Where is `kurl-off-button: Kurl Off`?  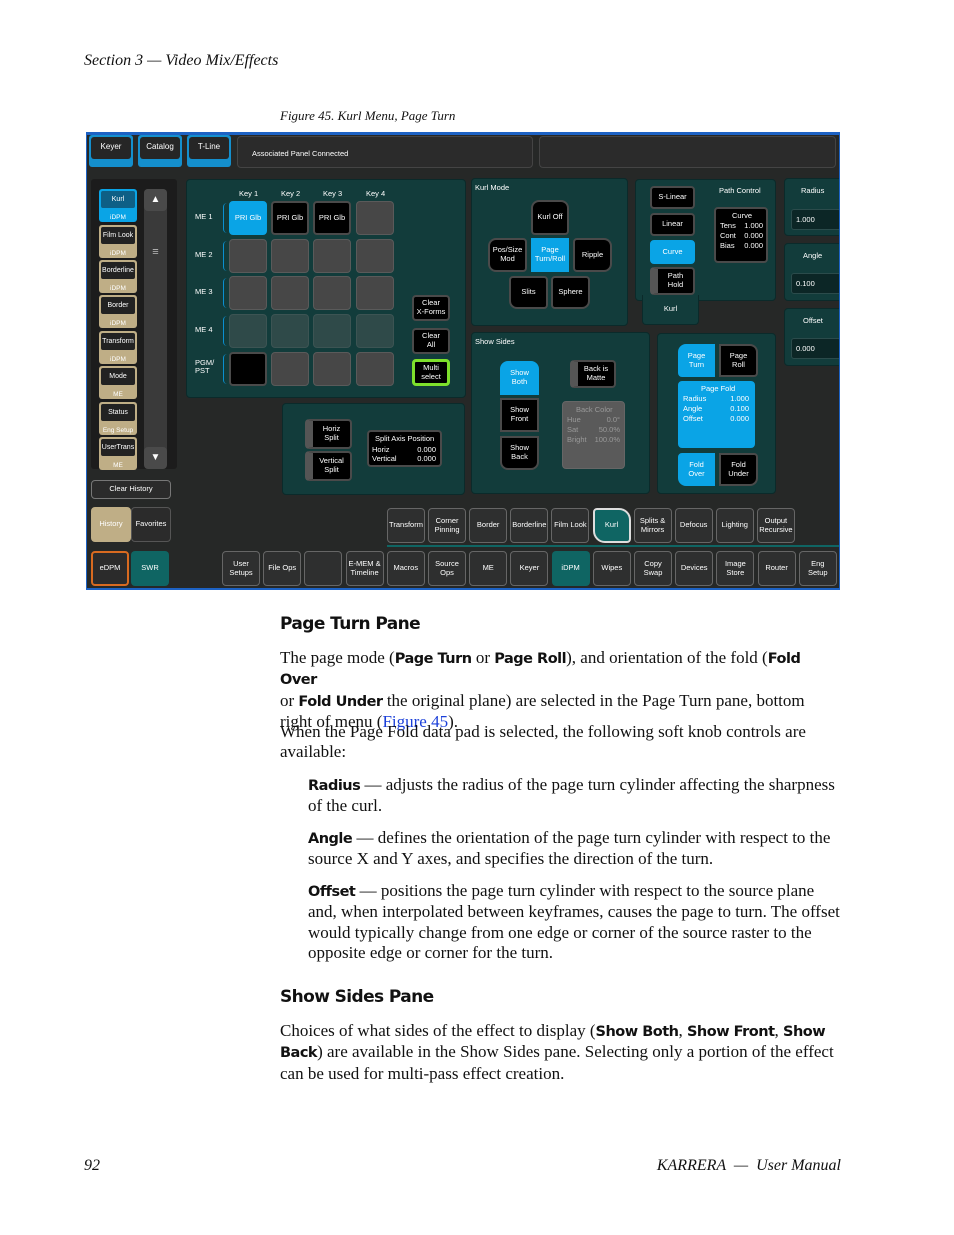 kurl-off-button: Kurl Off is located at coordinates (550, 217).